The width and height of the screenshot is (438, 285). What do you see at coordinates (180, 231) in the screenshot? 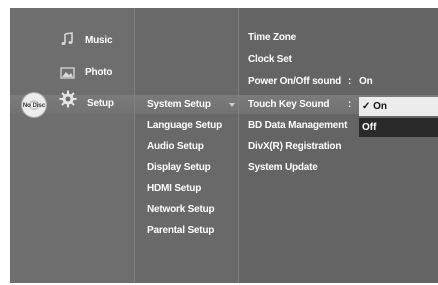
I see `setup-item-parental: Parental Setup` at bounding box center [180, 231].